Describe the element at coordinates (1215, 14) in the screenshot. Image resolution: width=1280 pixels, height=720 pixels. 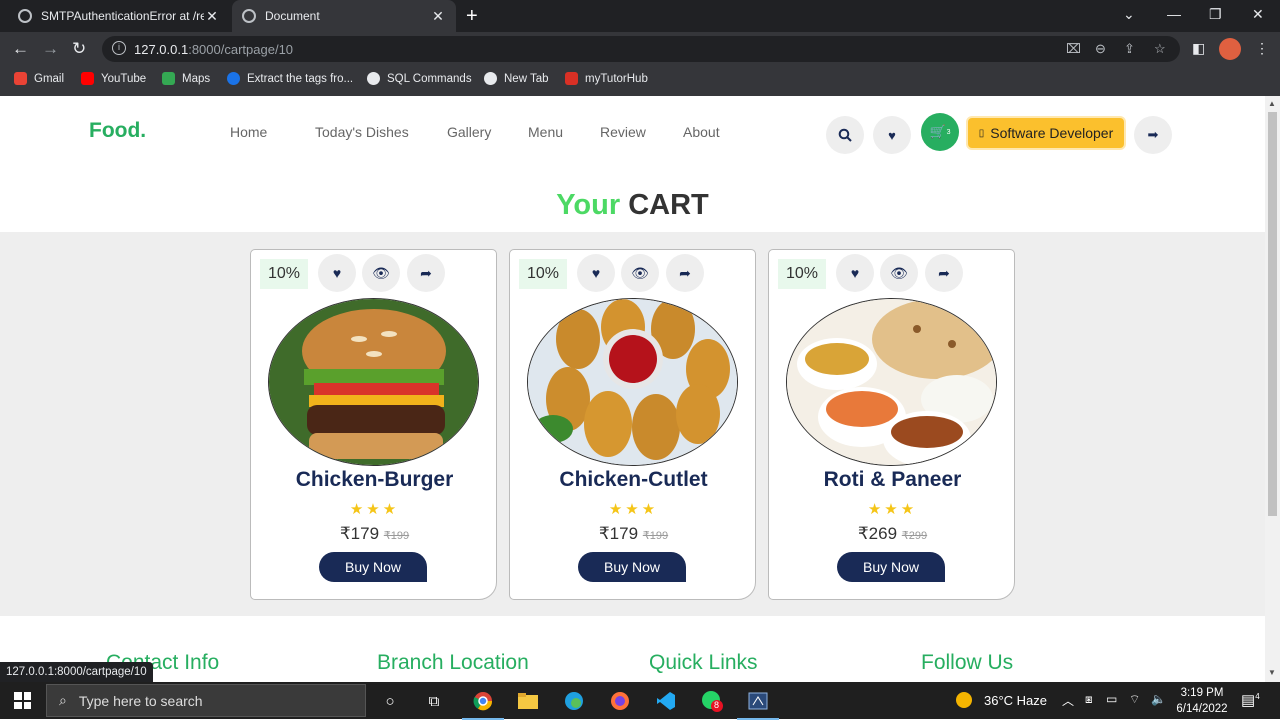
I see `restore-icon: ❐` at that location.